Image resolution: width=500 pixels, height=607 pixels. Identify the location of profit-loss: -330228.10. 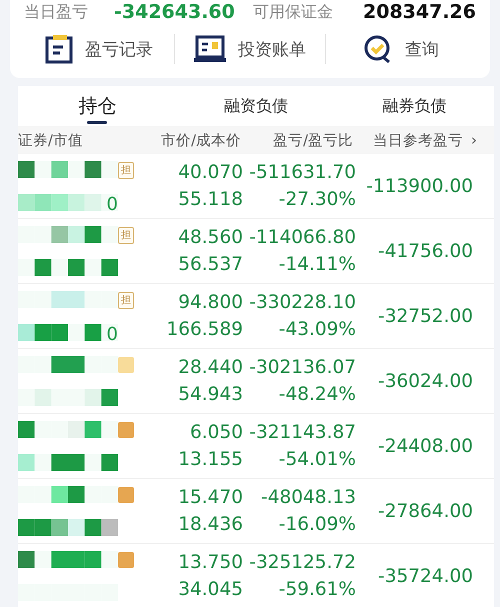
(302, 302).